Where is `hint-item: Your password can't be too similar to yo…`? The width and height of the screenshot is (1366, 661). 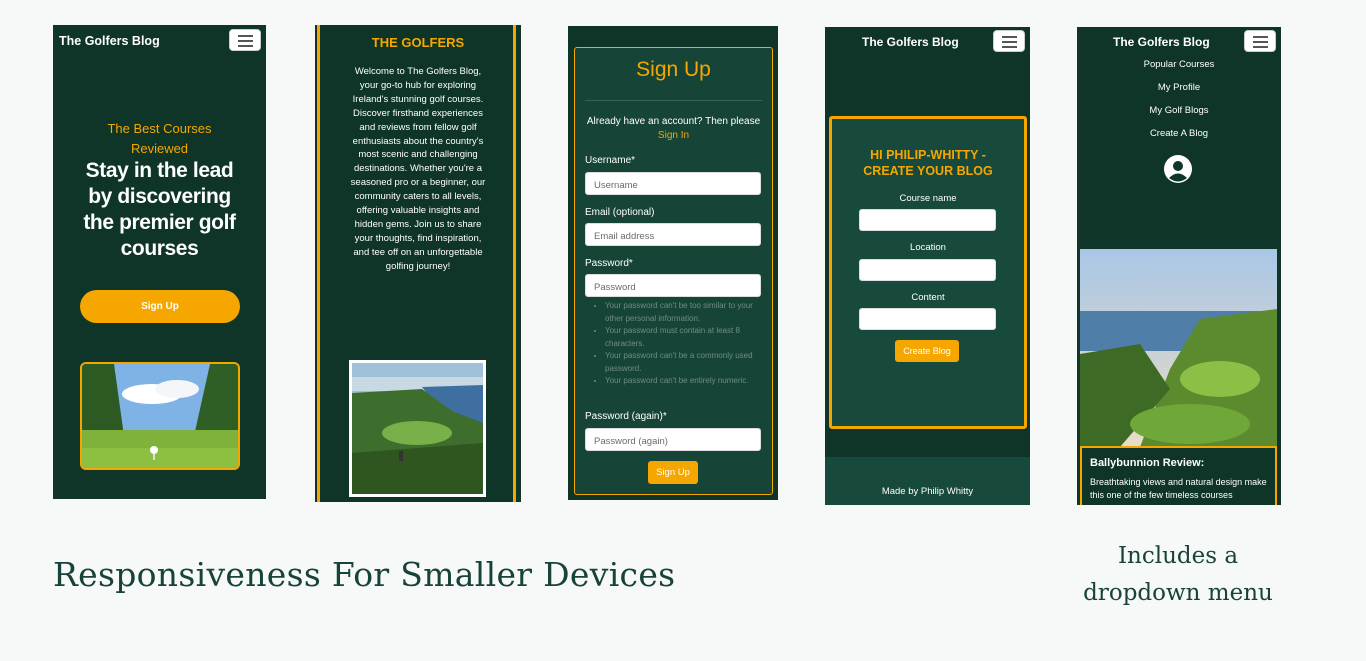
hint-item: Your password can't be too similar to yo… is located at coordinates (689, 312).